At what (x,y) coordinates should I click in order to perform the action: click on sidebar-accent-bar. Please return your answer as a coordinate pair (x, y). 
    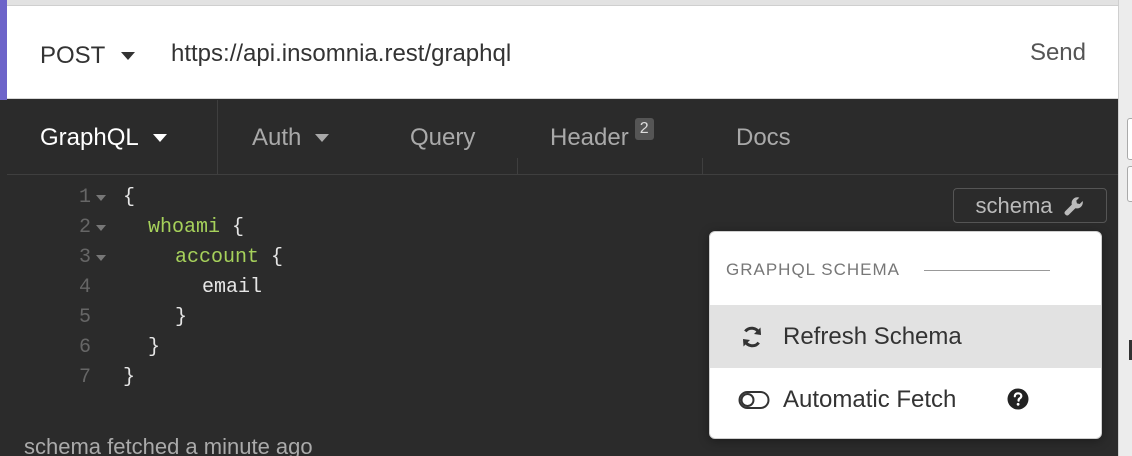
    Looking at the image, I should click on (3, 50).